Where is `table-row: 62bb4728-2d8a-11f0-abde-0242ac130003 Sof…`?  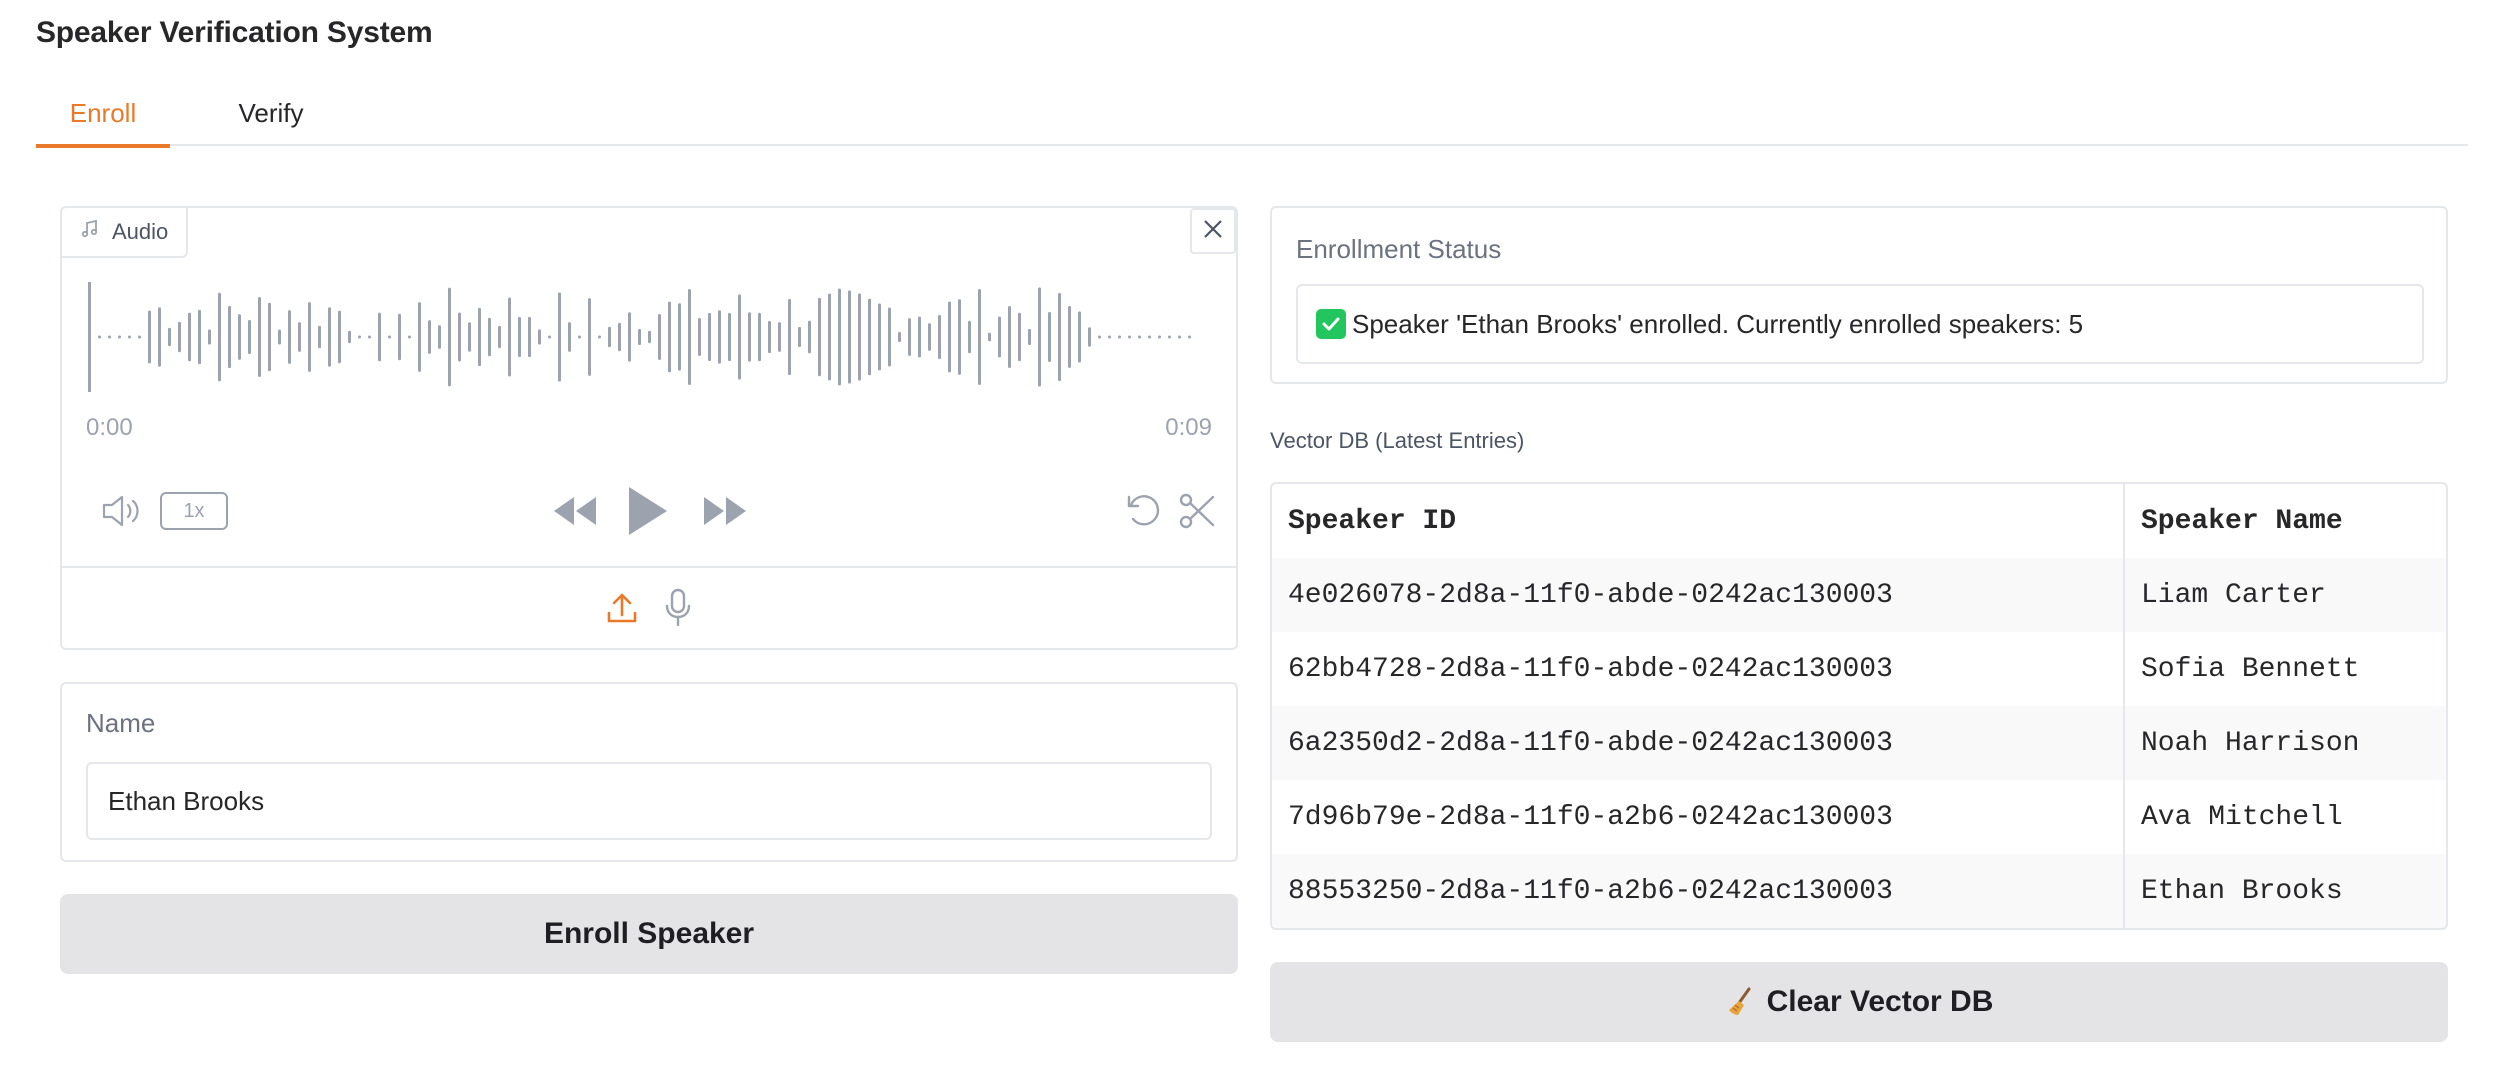 table-row: 62bb4728-2d8a-11f0-abde-0242ac130003 Sof… is located at coordinates (1859, 669).